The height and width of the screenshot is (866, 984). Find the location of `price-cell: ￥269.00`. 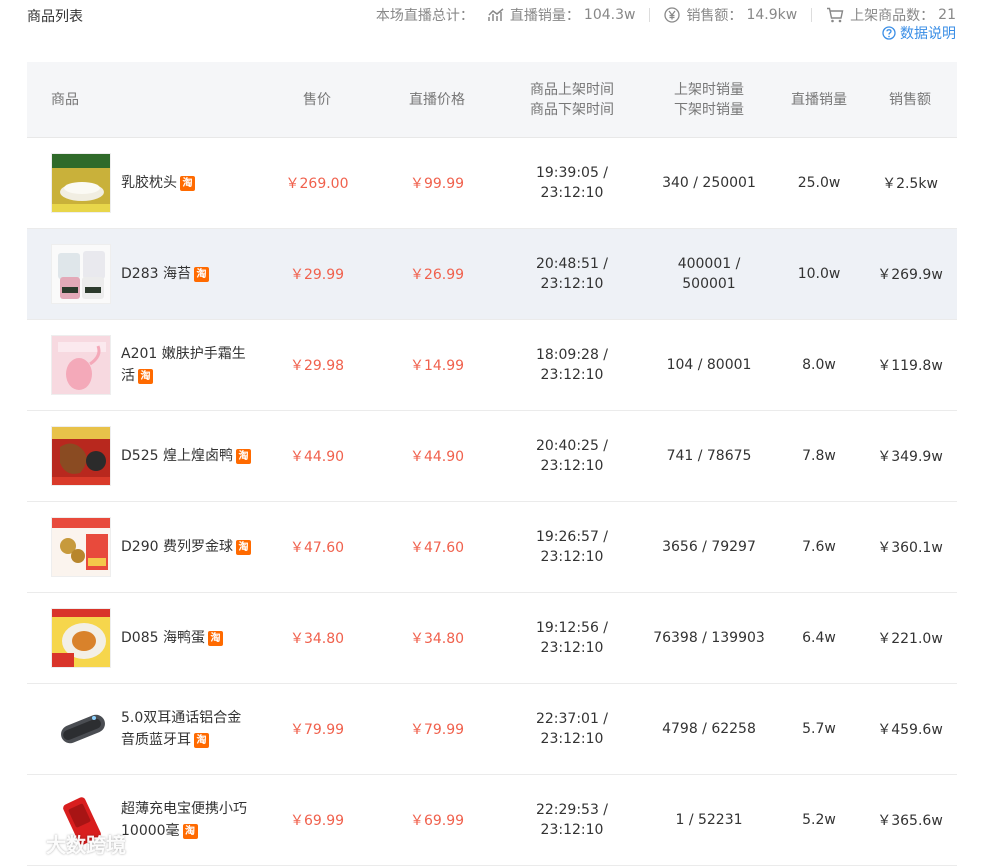

price-cell: ￥269.00 is located at coordinates (317, 184).